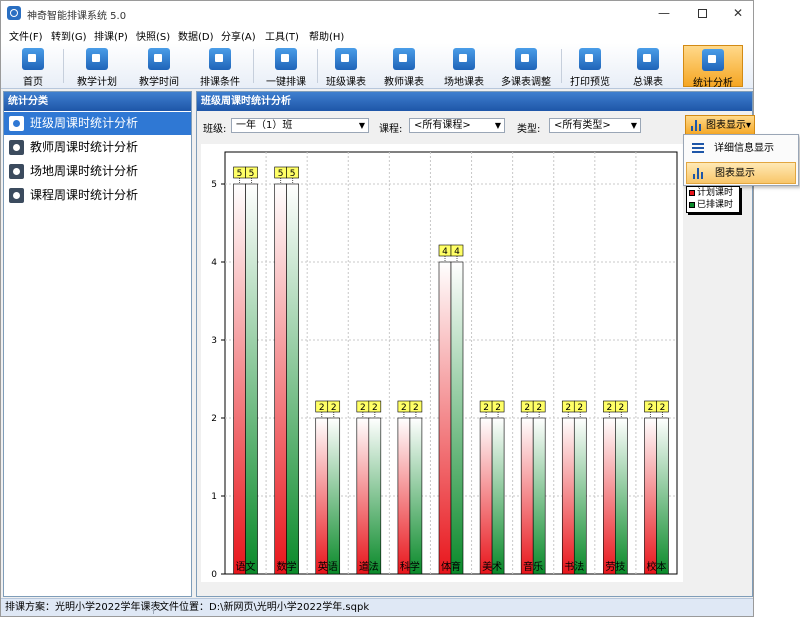 The height and width of the screenshot is (617, 800). What do you see at coordinates (300, 125) in the screenshot?
I see `class-select: 一年（1）班 ▼` at bounding box center [300, 125].